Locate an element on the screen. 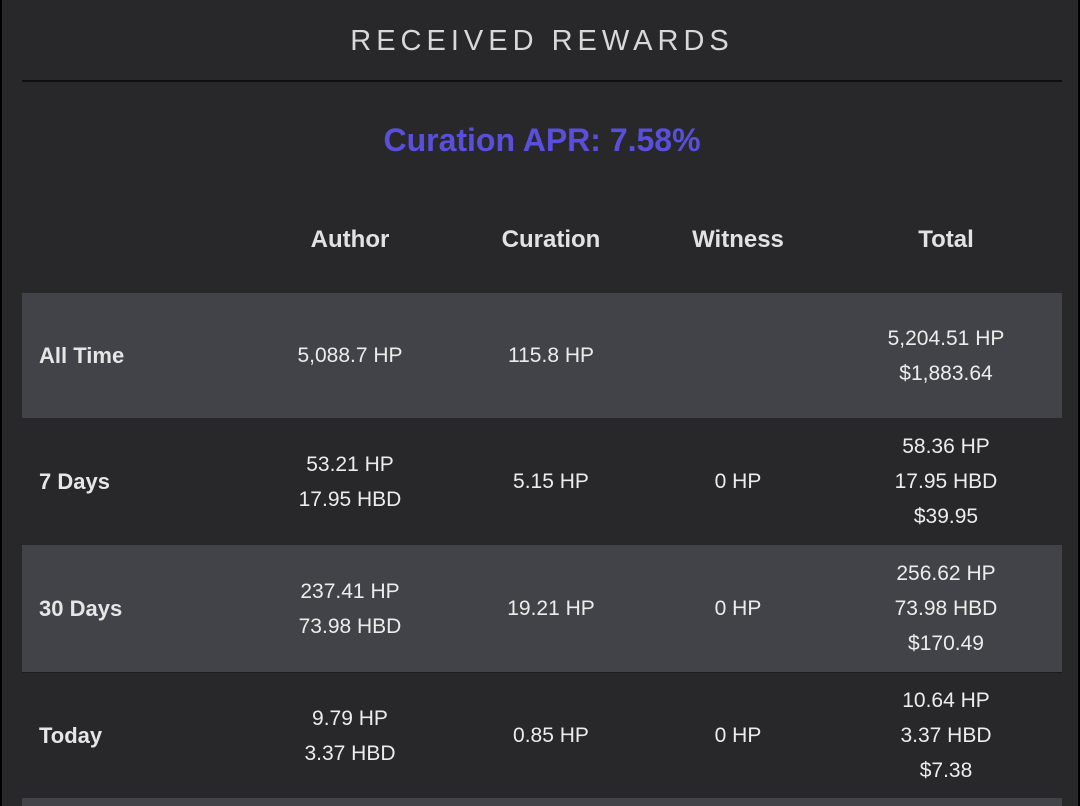 This screenshot has height=806, width=1080. panel-title: RECEIVED REWARDS is located at coordinates (542, 41).